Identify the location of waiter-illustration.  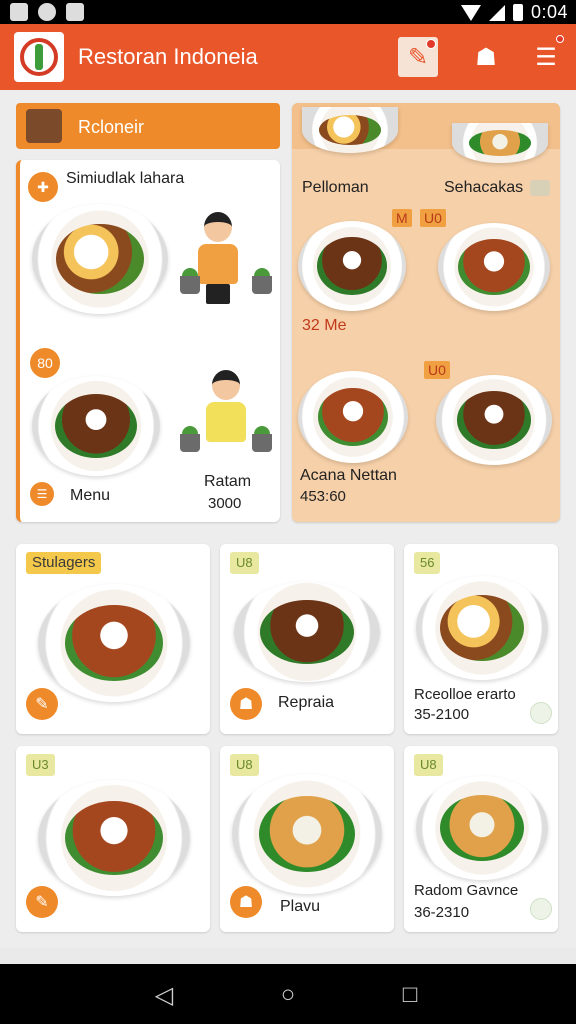
(218, 272).